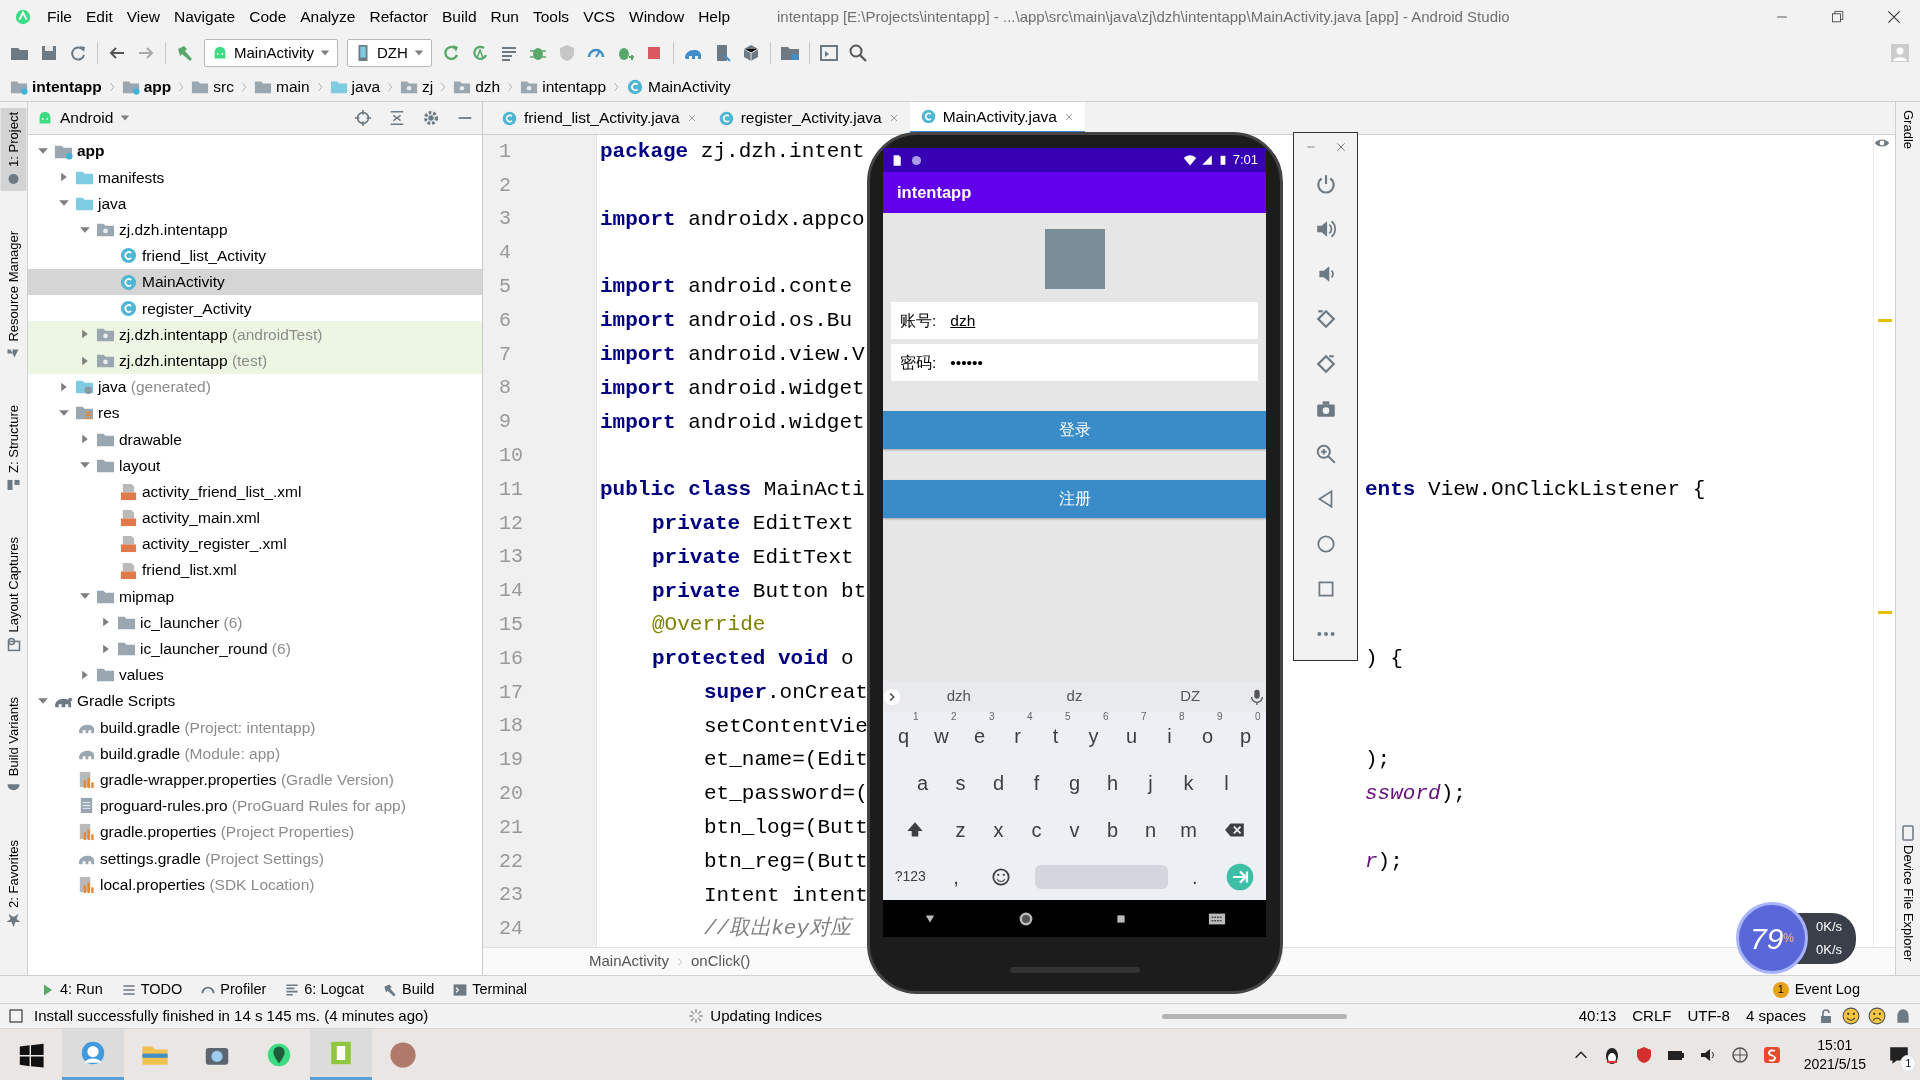 This screenshot has height=1080, width=1920. Describe the element at coordinates (1188, 829) in the screenshot. I see `keyboard-key: m` at that location.